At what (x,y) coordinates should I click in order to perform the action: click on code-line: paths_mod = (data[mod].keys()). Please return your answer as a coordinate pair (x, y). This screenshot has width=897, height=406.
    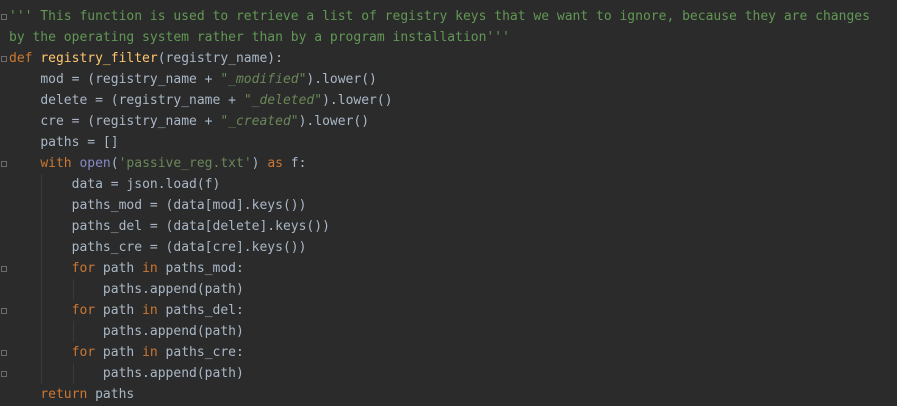
    Looking at the image, I should click on (439, 205).